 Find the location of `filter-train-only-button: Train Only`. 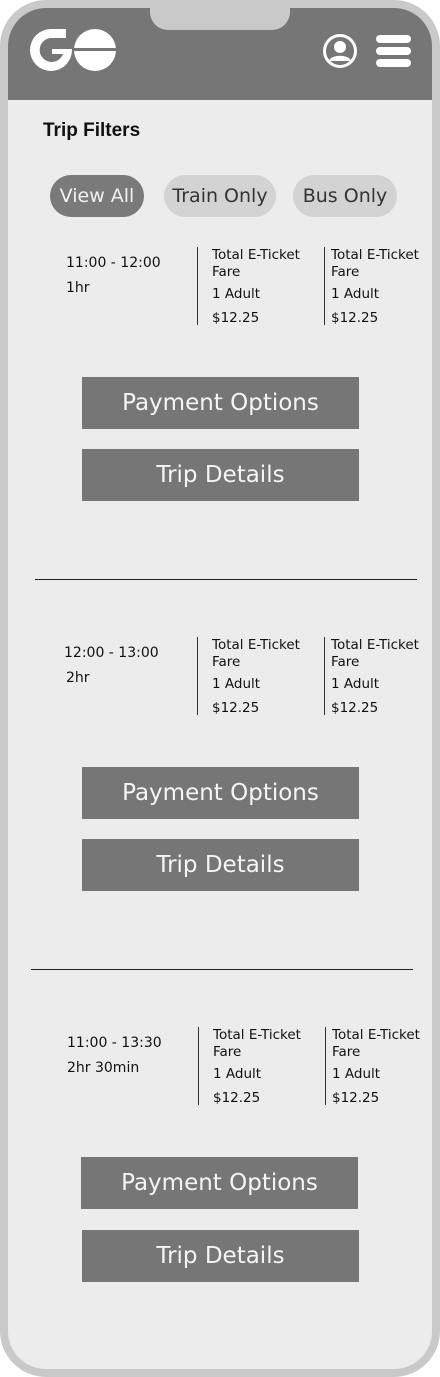

filter-train-only-button: Train Only is located at coordinates (220, 196).